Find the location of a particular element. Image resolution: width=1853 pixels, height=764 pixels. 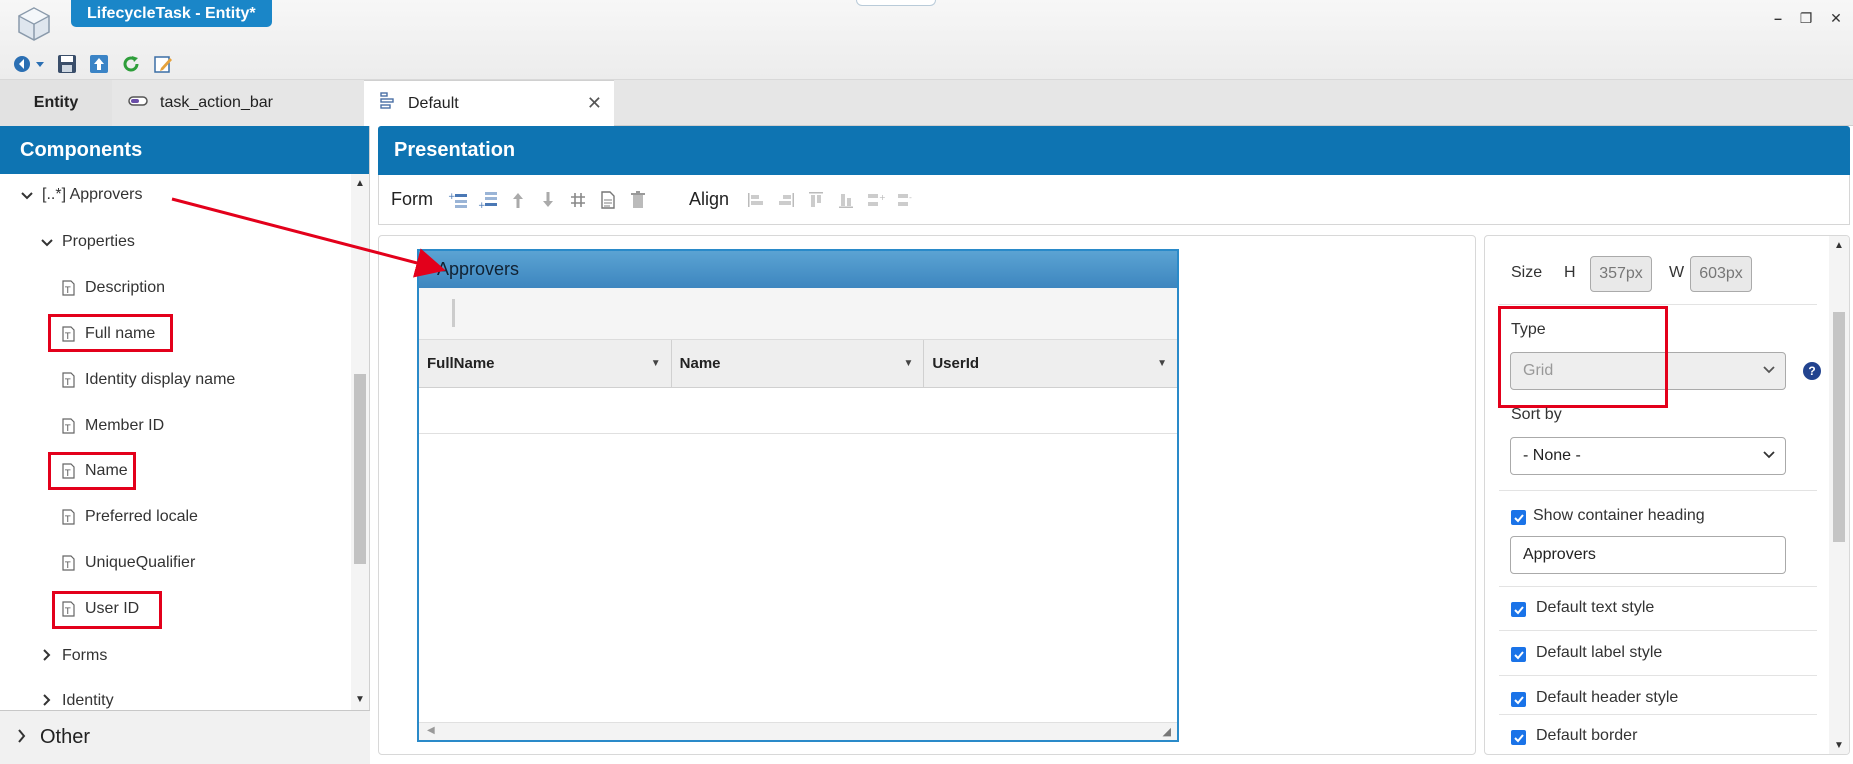

tree-node-identity: Identity is located at coordinates (77, 698).